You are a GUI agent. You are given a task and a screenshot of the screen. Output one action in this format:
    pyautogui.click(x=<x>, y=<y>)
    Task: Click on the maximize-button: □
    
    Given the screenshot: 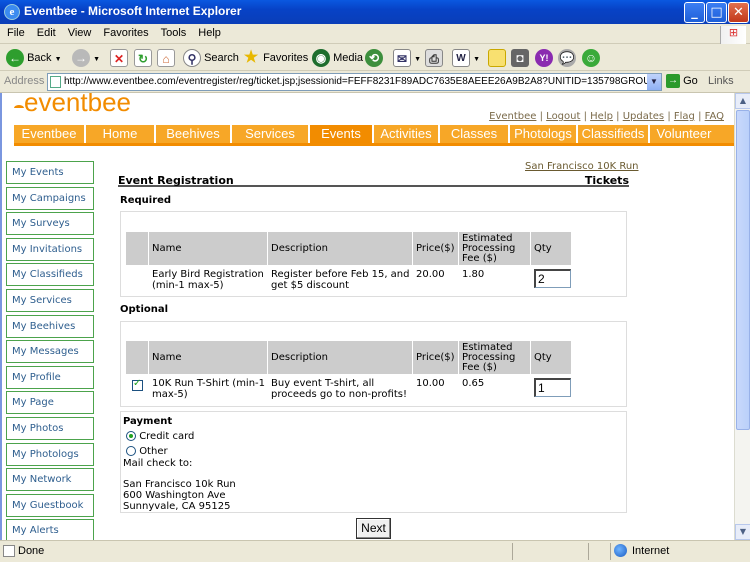 What is the action you would take?
    pyautogui.click(x=716, y=12)
    